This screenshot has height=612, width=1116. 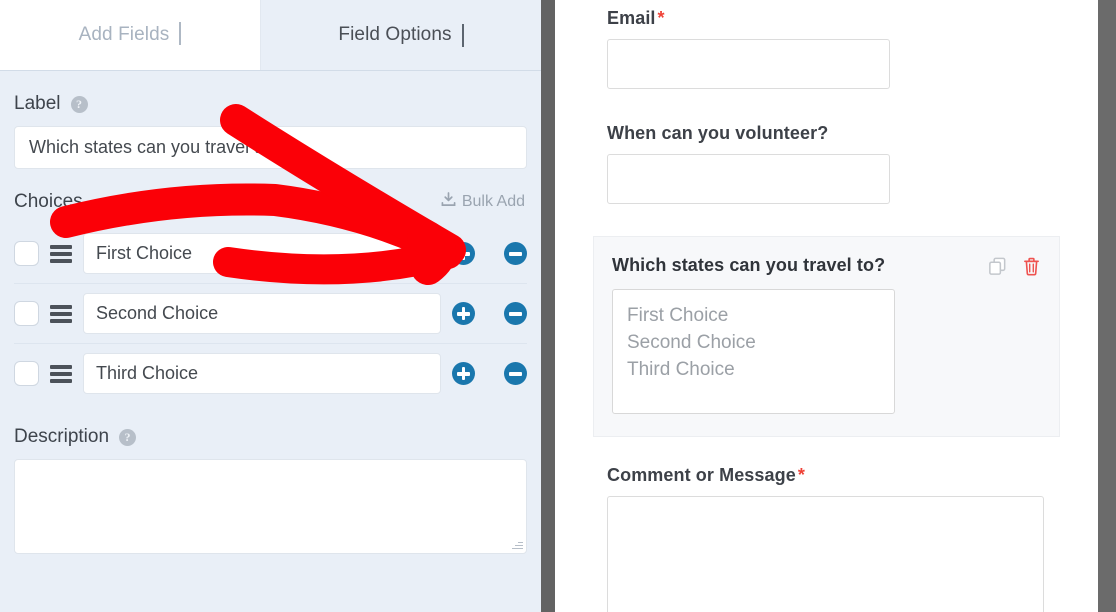 What do you see at coordinates (748, 179) in the screenshot?
I see `preview-volunteer-input` at bounding box center [748, 179].